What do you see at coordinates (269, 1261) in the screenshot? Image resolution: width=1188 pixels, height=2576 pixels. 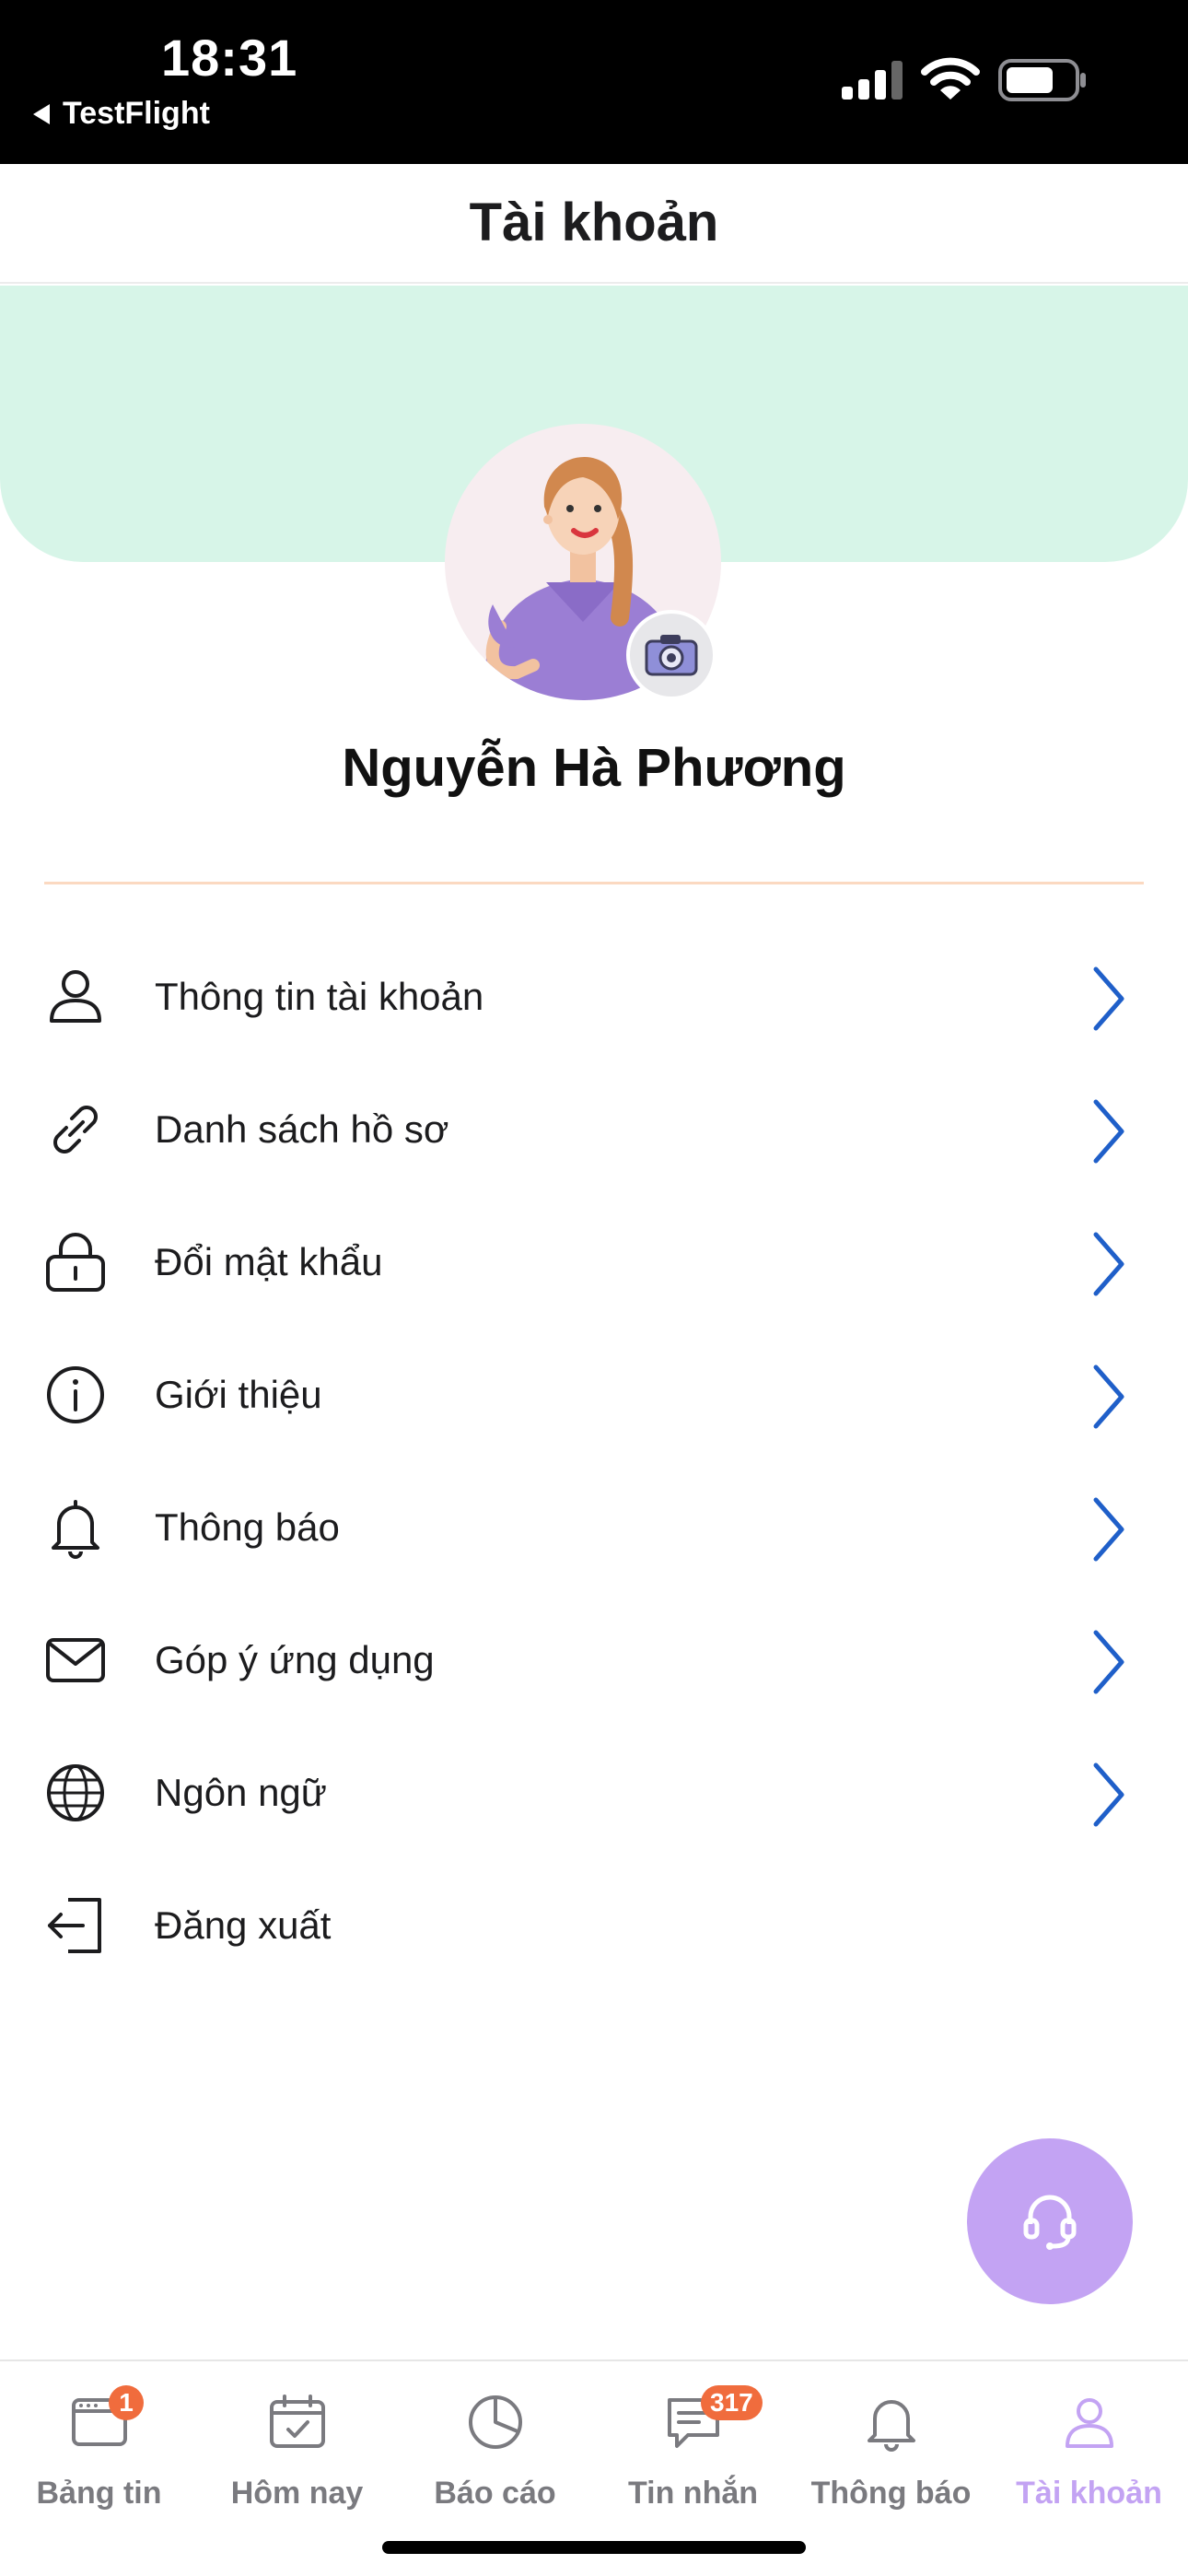 I see `menu-item-label: Đổi mật khẩu` at bounding box center [269, 1261].